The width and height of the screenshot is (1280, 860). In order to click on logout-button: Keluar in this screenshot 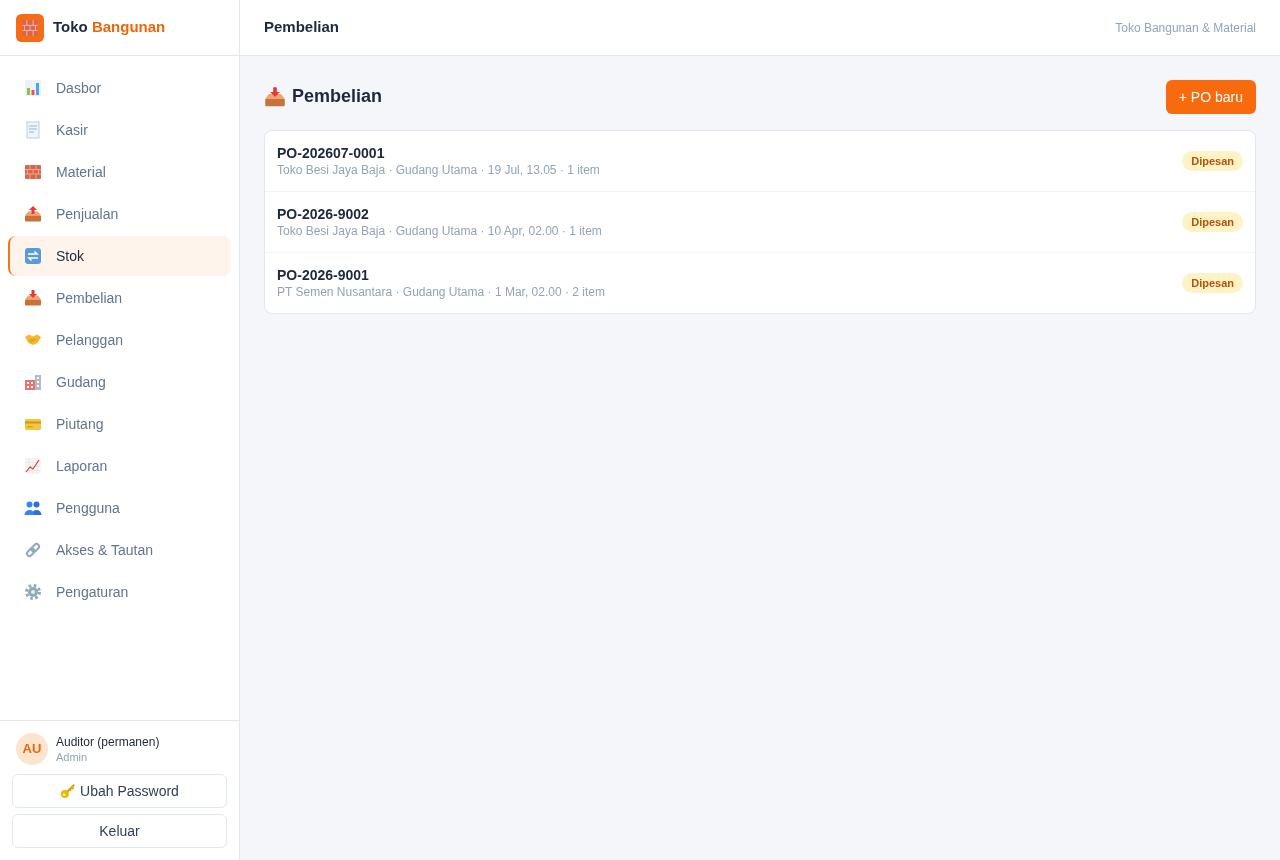, I will do `click(119, 831)`.